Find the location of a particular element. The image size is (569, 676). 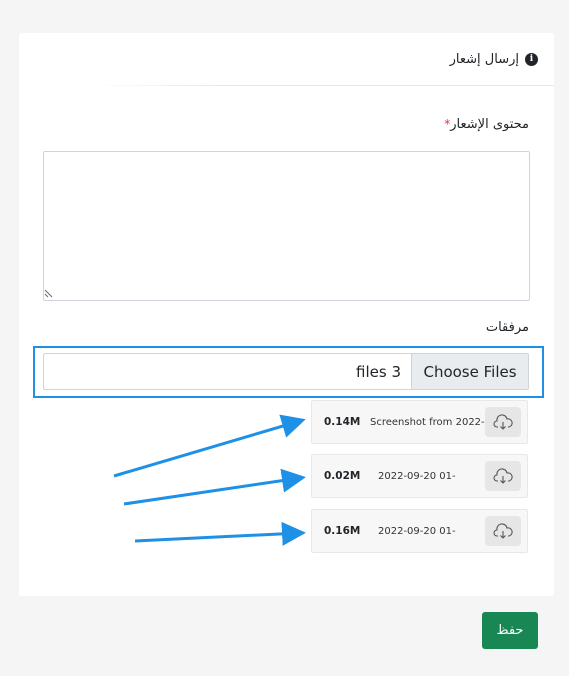

attachment-item: 0.16M 2022-09-20 01- is located at coordinates (419, 531).